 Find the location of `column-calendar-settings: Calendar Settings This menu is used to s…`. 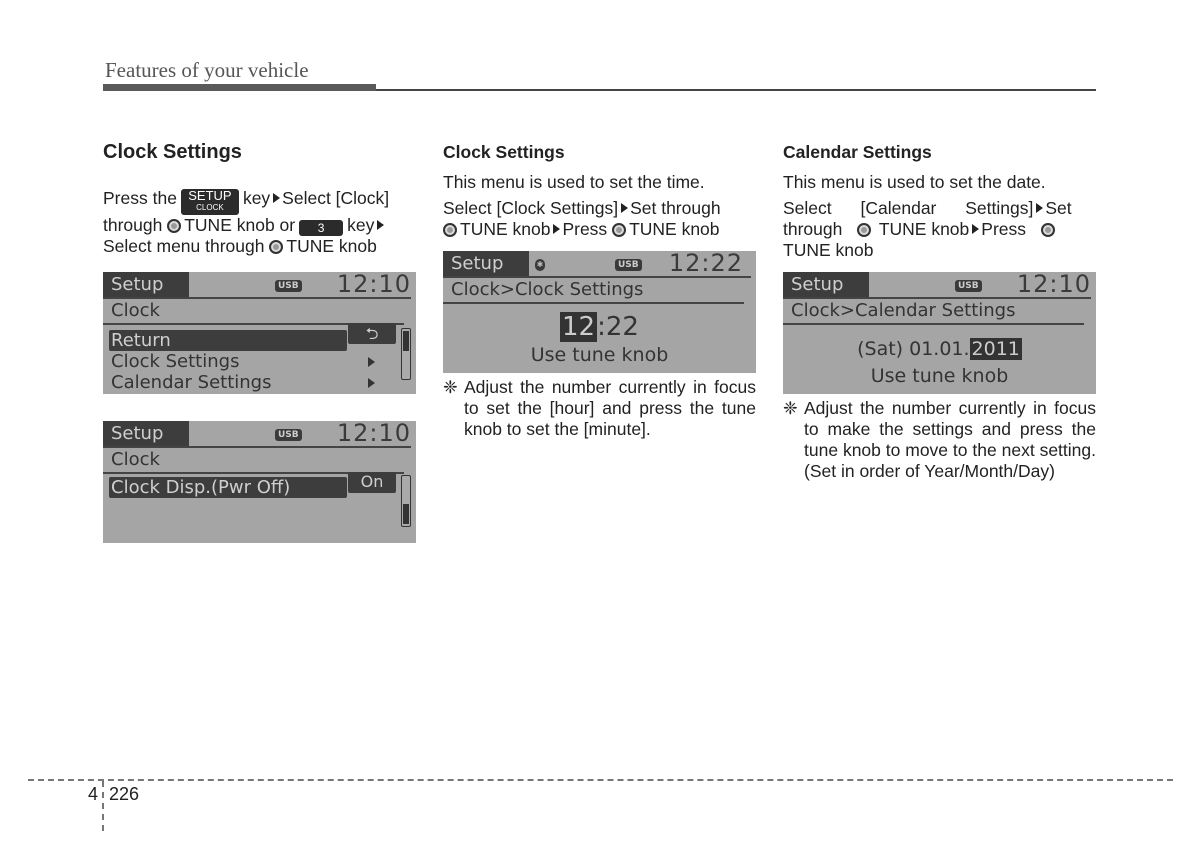

column-calendar-settings: Calendar Settings This menu is used to s… is located at coordinates (939, 203).